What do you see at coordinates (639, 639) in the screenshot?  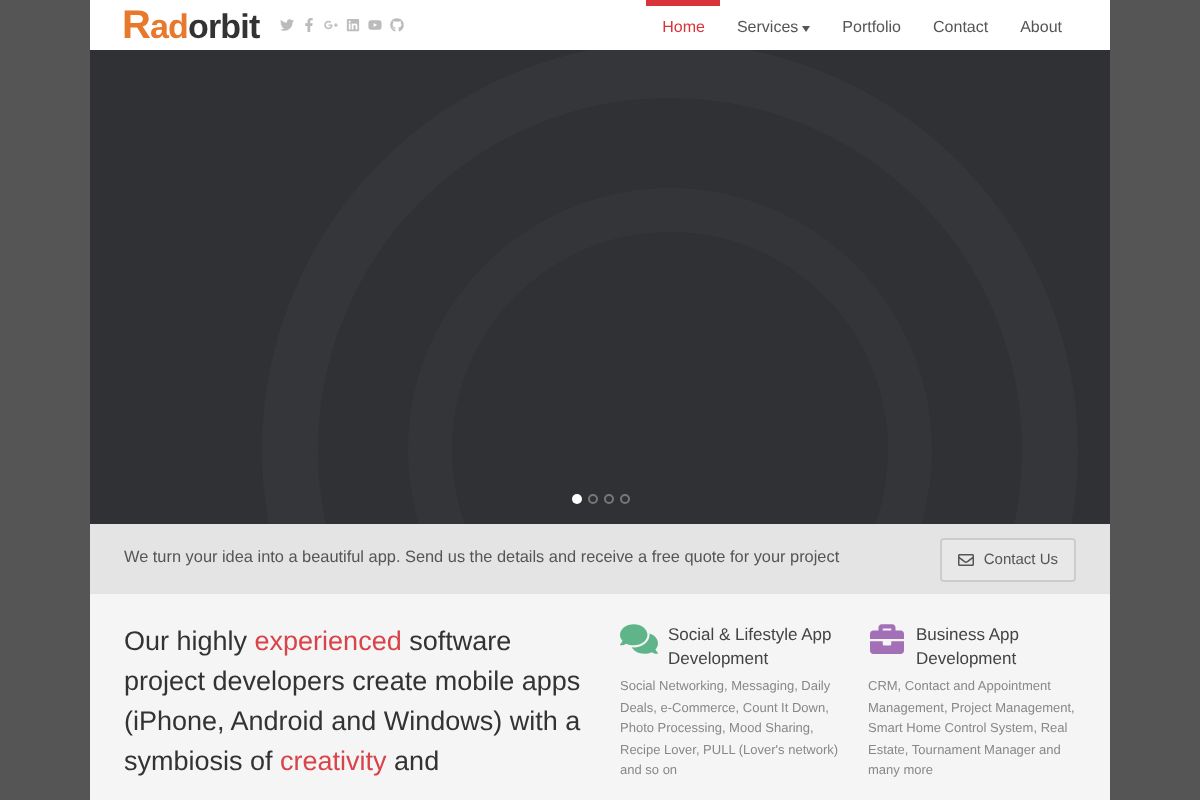 I see `speech-bubbles-icon` at bounding box center [639, 639].